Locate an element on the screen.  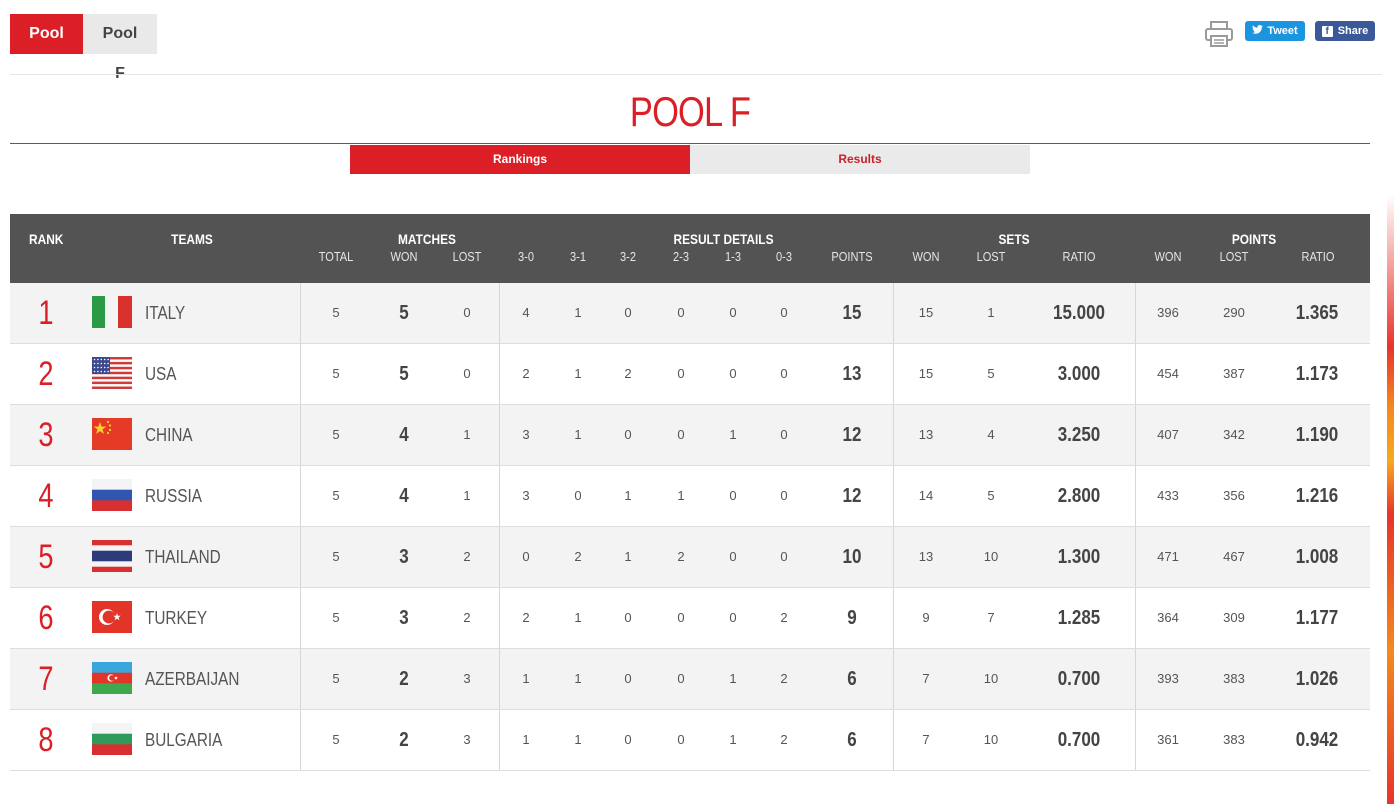
cell-r32: 0 is located at coordinates (628, 739).